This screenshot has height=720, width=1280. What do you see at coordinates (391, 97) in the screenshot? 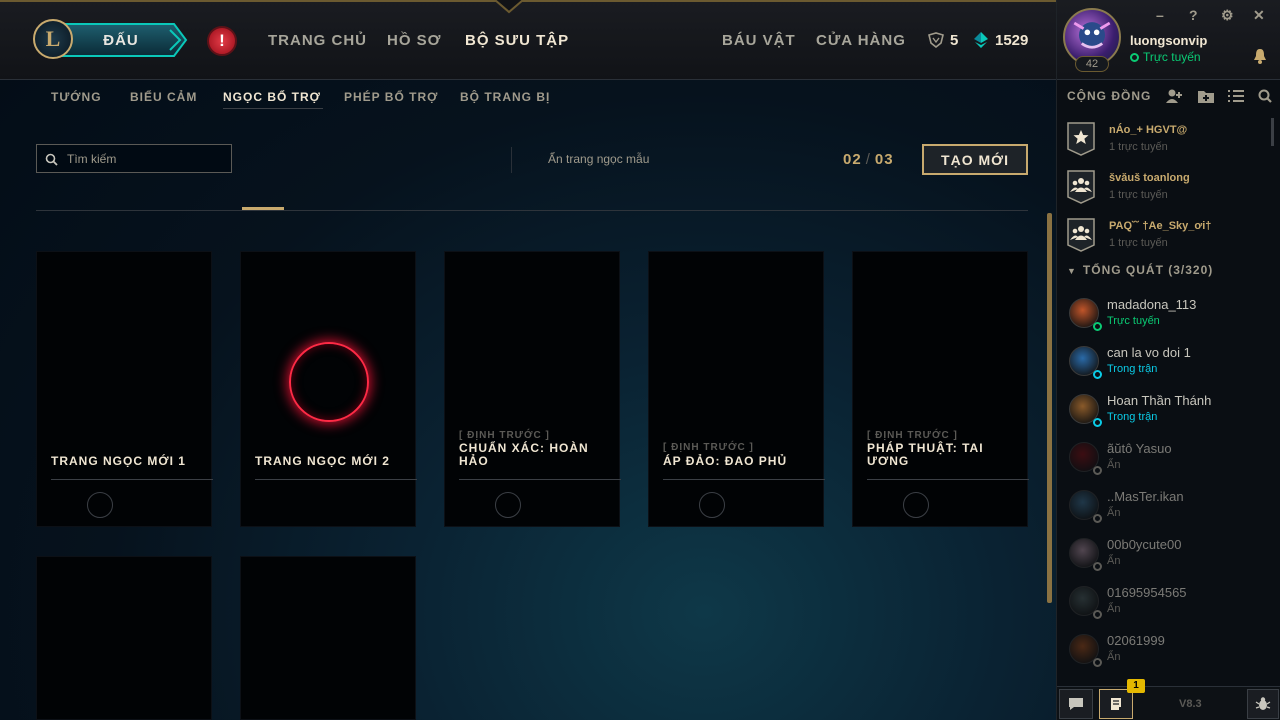
I see `subnav-spells: PHÉP BỔ TRỢ` at bounding box center [391, 97].